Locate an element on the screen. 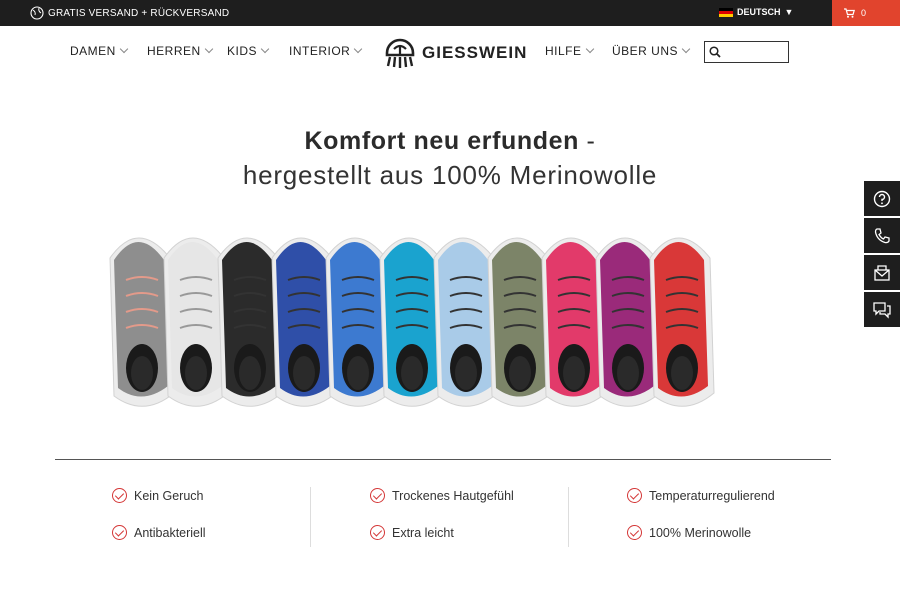 The width and height of the screenshot is (900, 598). phone-icon is located at coordinates (882, 235).